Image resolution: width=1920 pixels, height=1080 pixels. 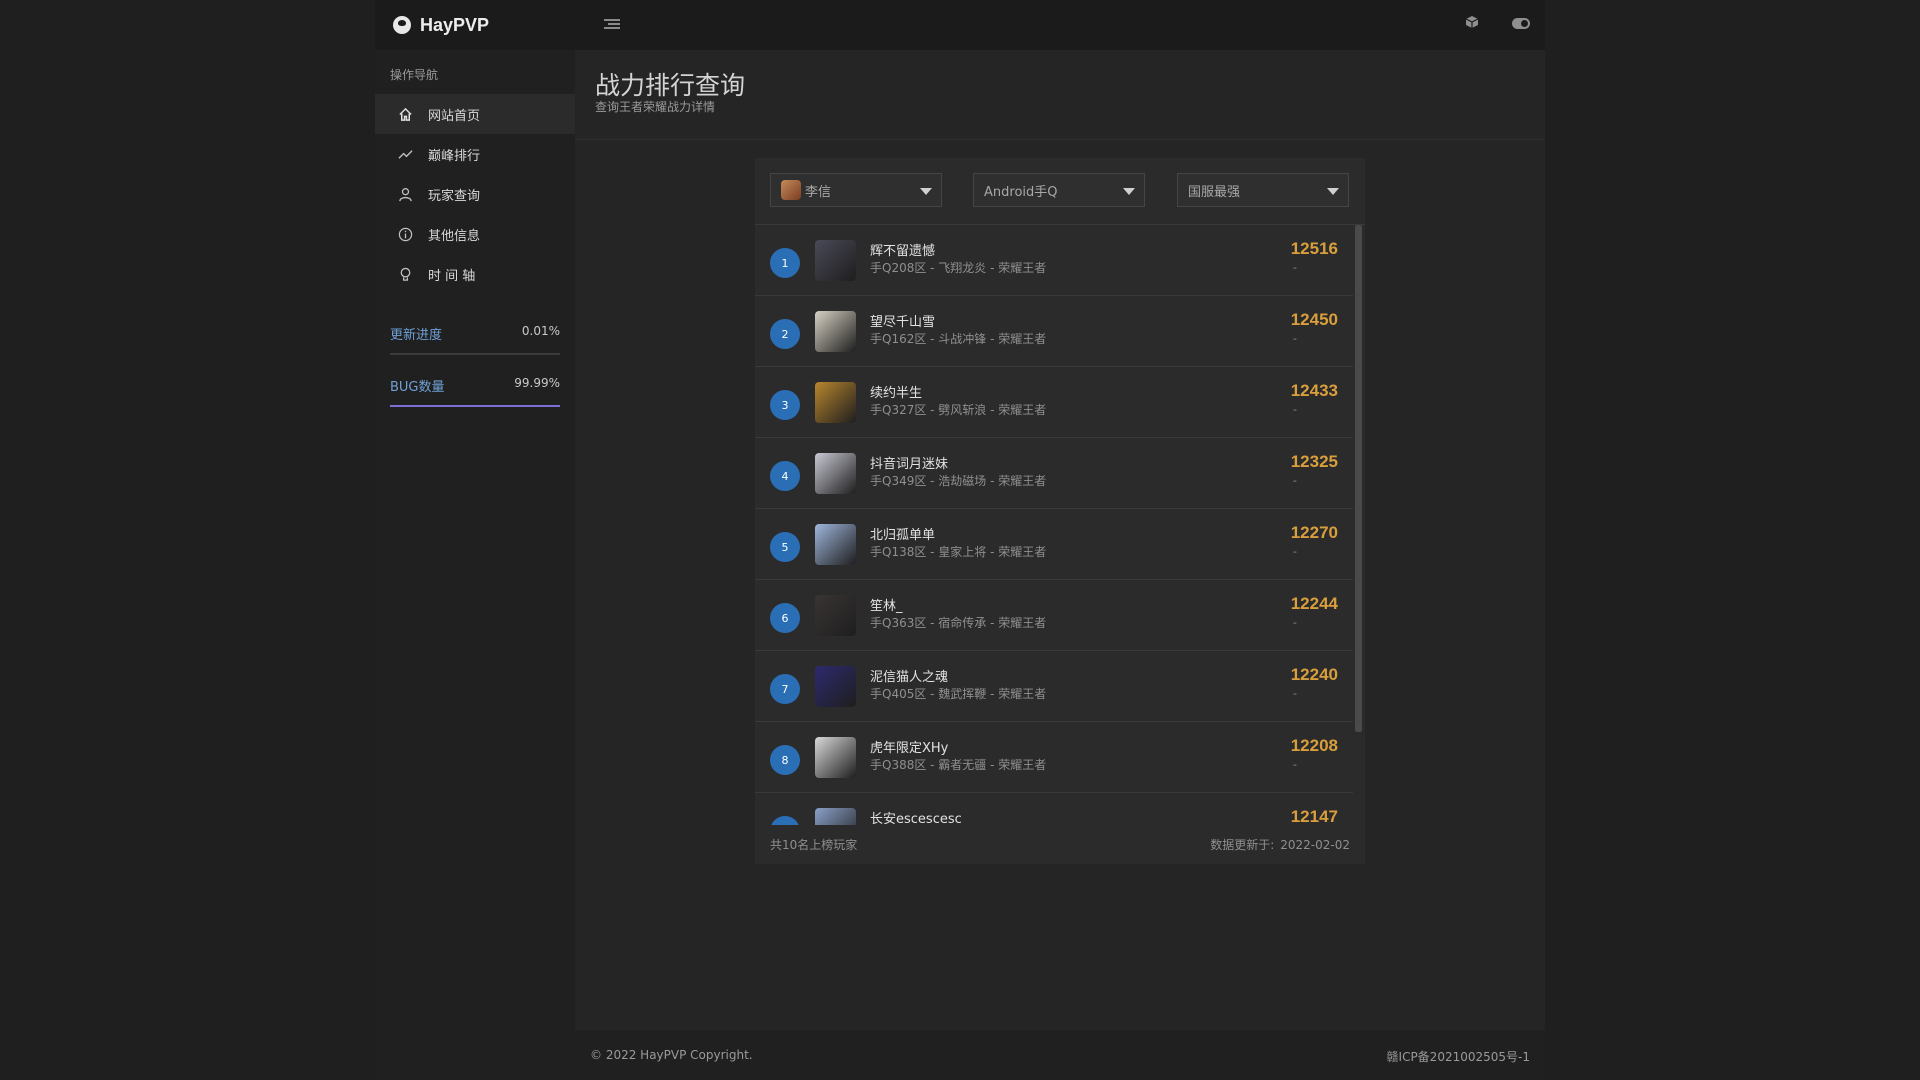 What do you see at coordinates (537, 383) in the screenshot?
I see `bug-count-percent: 99.99%` at bounding box center [537, 383].